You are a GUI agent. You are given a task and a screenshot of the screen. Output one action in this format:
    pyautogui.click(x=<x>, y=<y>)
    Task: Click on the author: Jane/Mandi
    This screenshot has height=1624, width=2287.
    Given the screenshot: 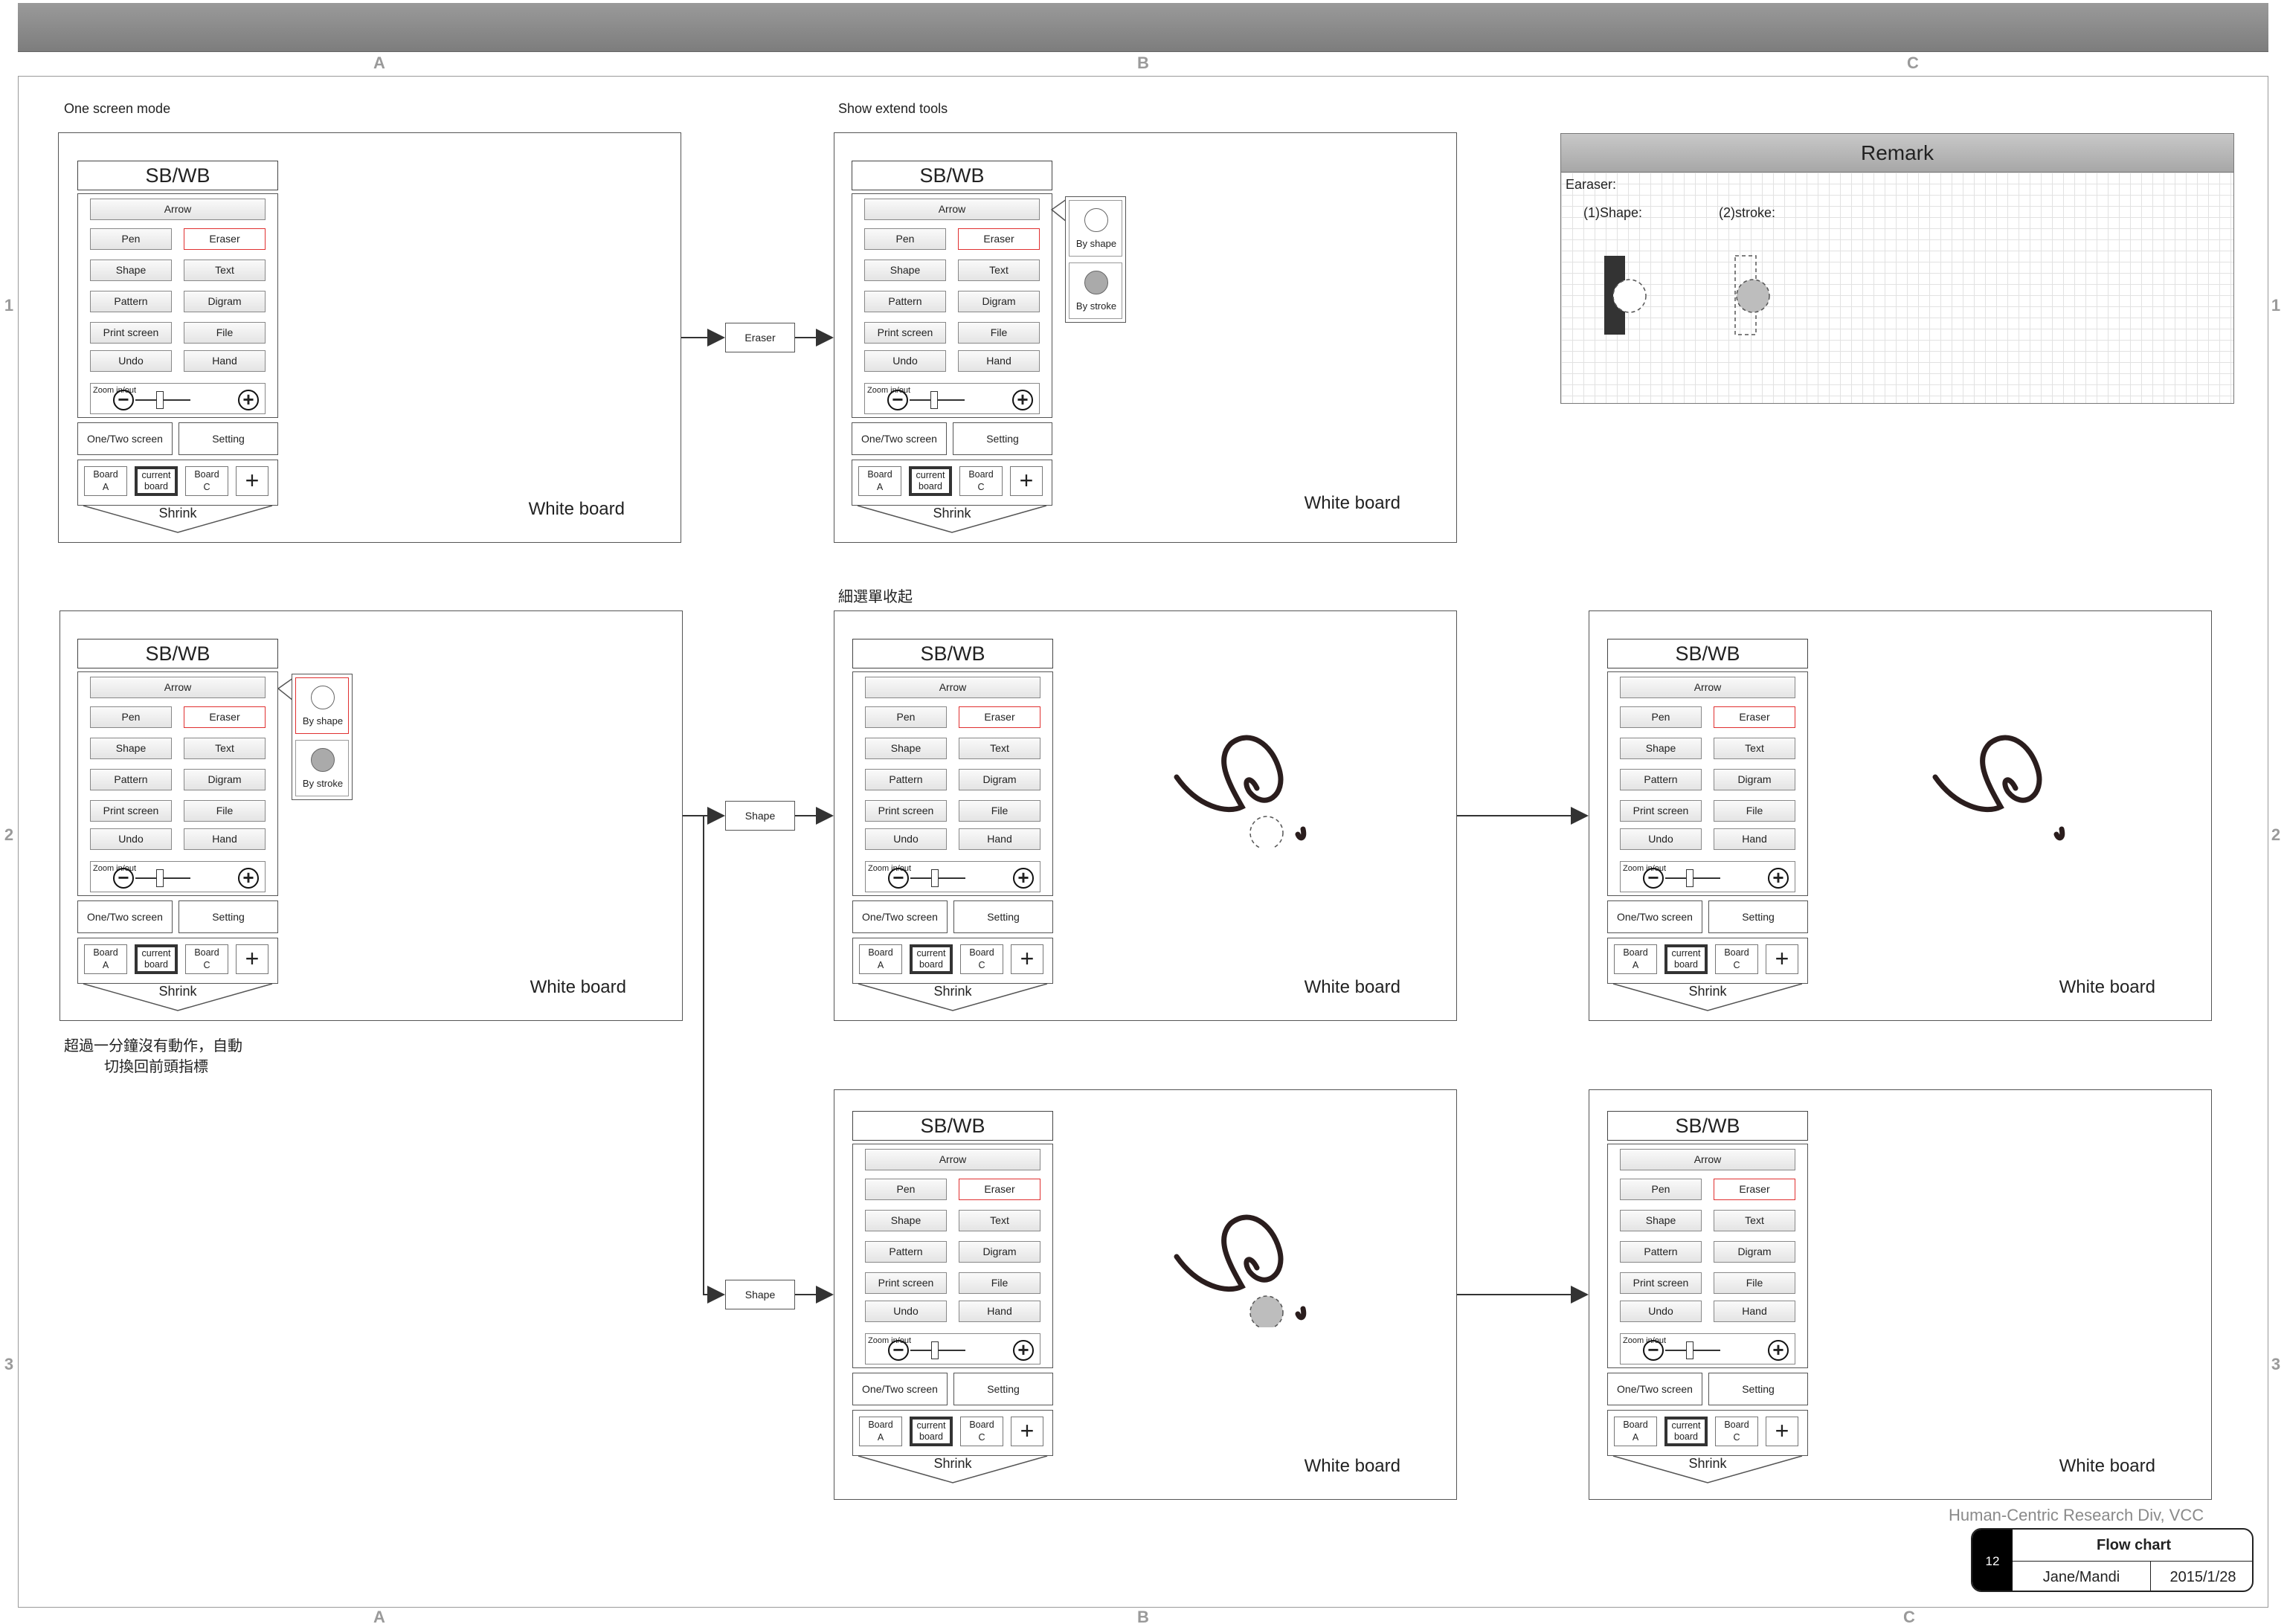 What is the action you would take?
    pyautogui.click(x=2082, y=1577)
    